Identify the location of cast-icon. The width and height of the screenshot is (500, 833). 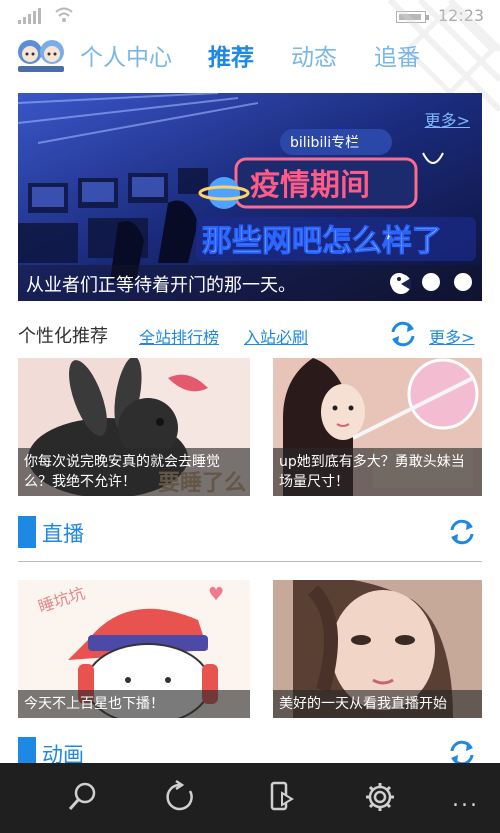
(282, 797).